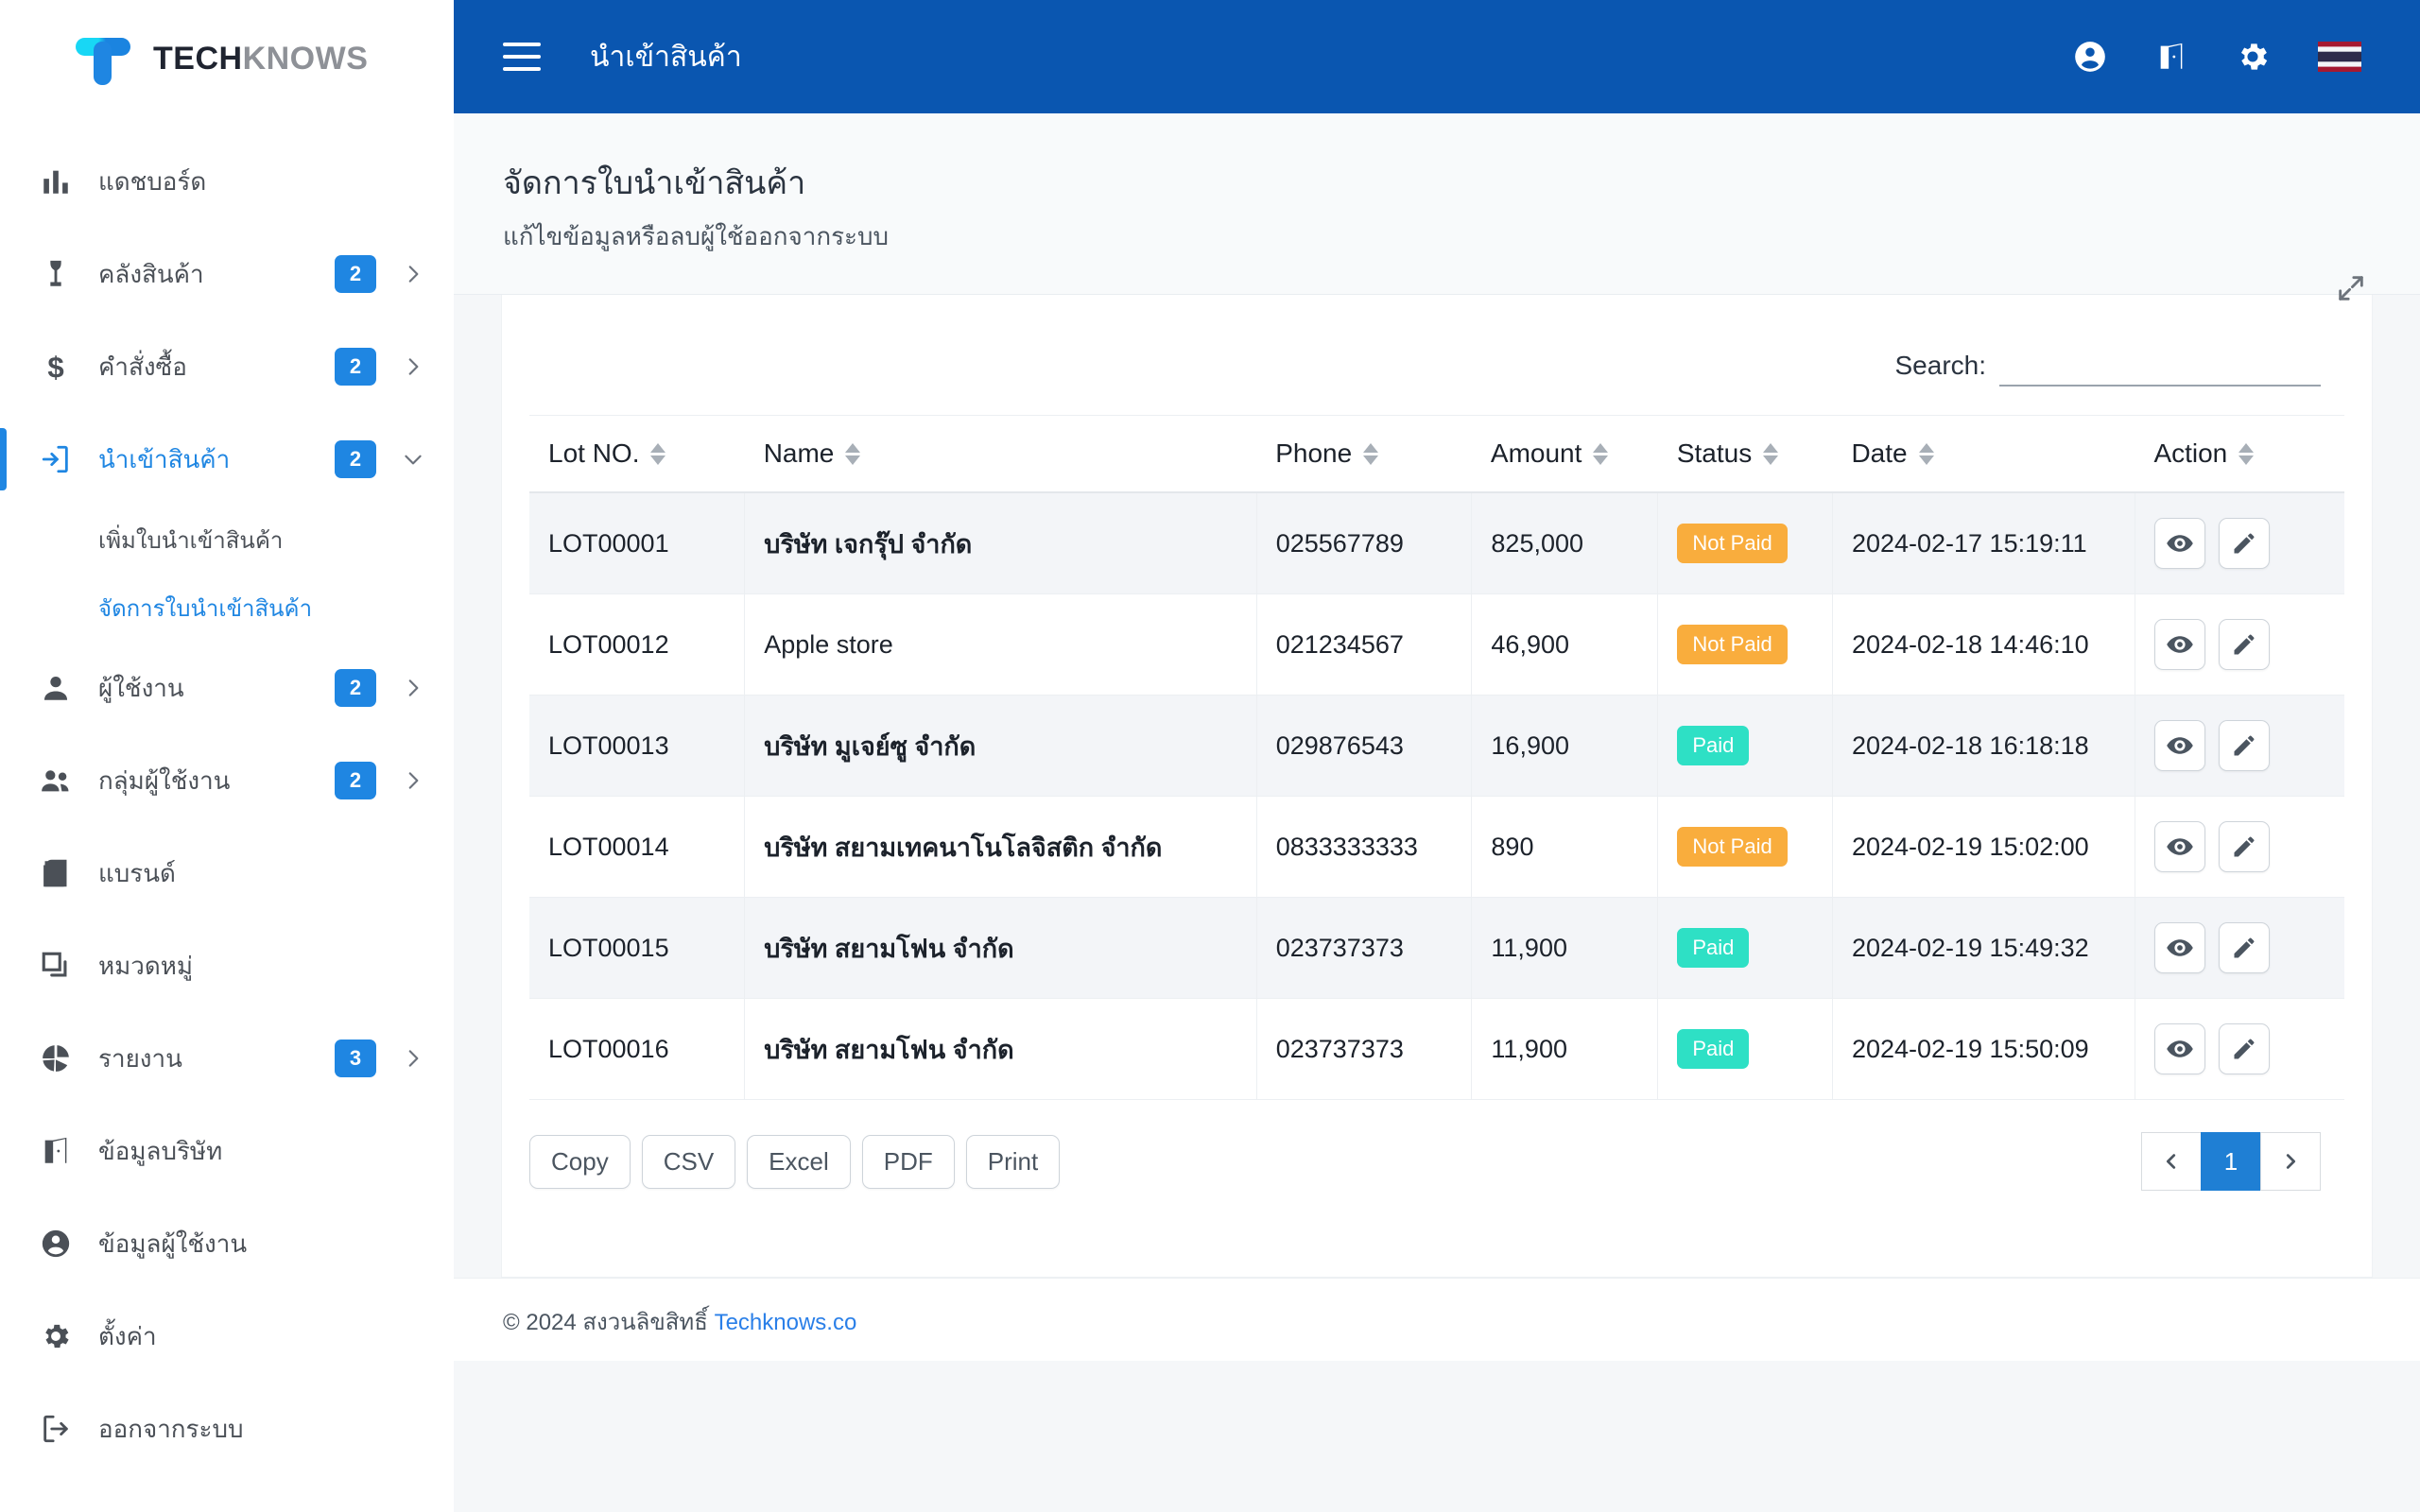  I want to click on footer-link: Techknows.co, so click(786, 1322).